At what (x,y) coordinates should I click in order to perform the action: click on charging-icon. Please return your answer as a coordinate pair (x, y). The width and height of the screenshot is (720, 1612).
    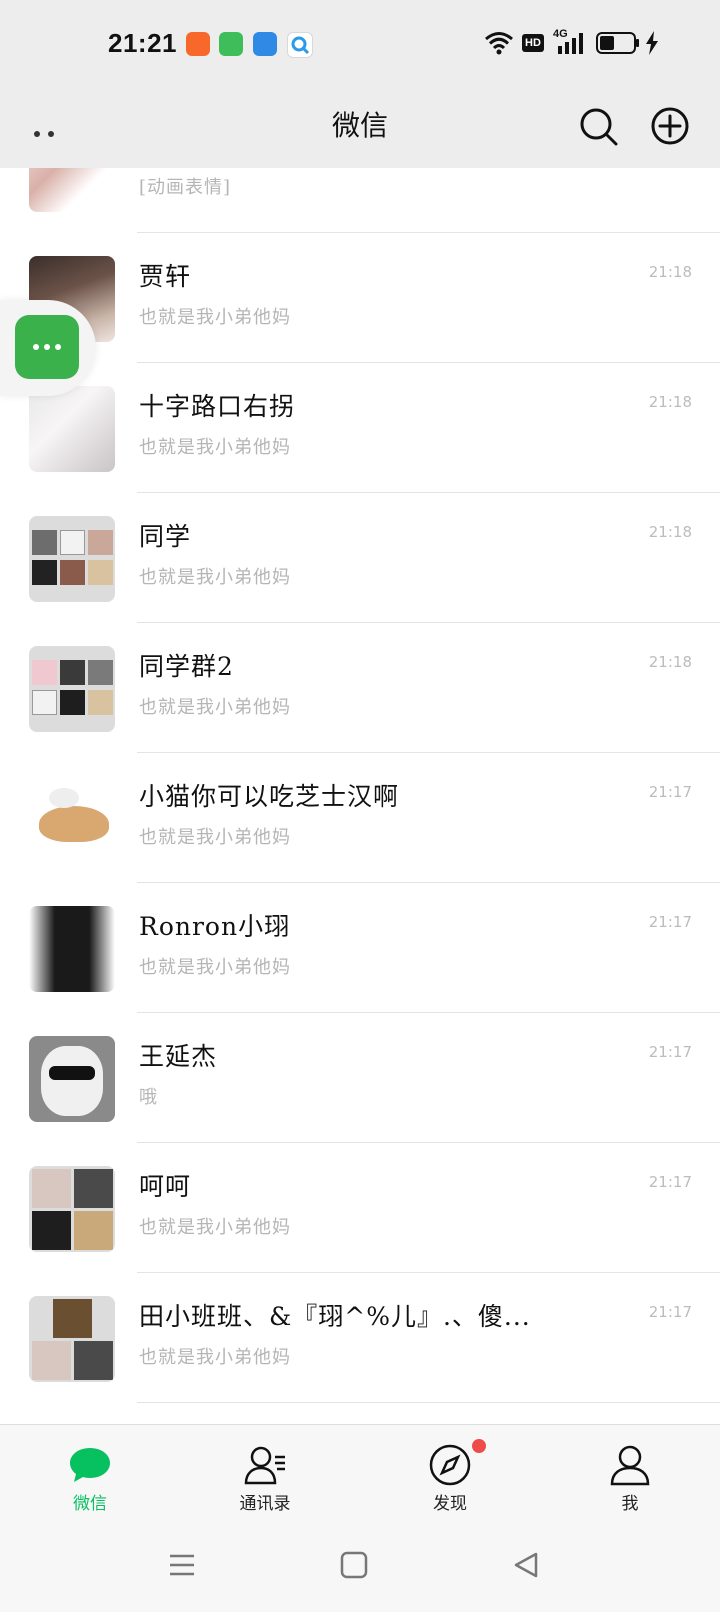
    Looking at the image, I should click on (652, 43).